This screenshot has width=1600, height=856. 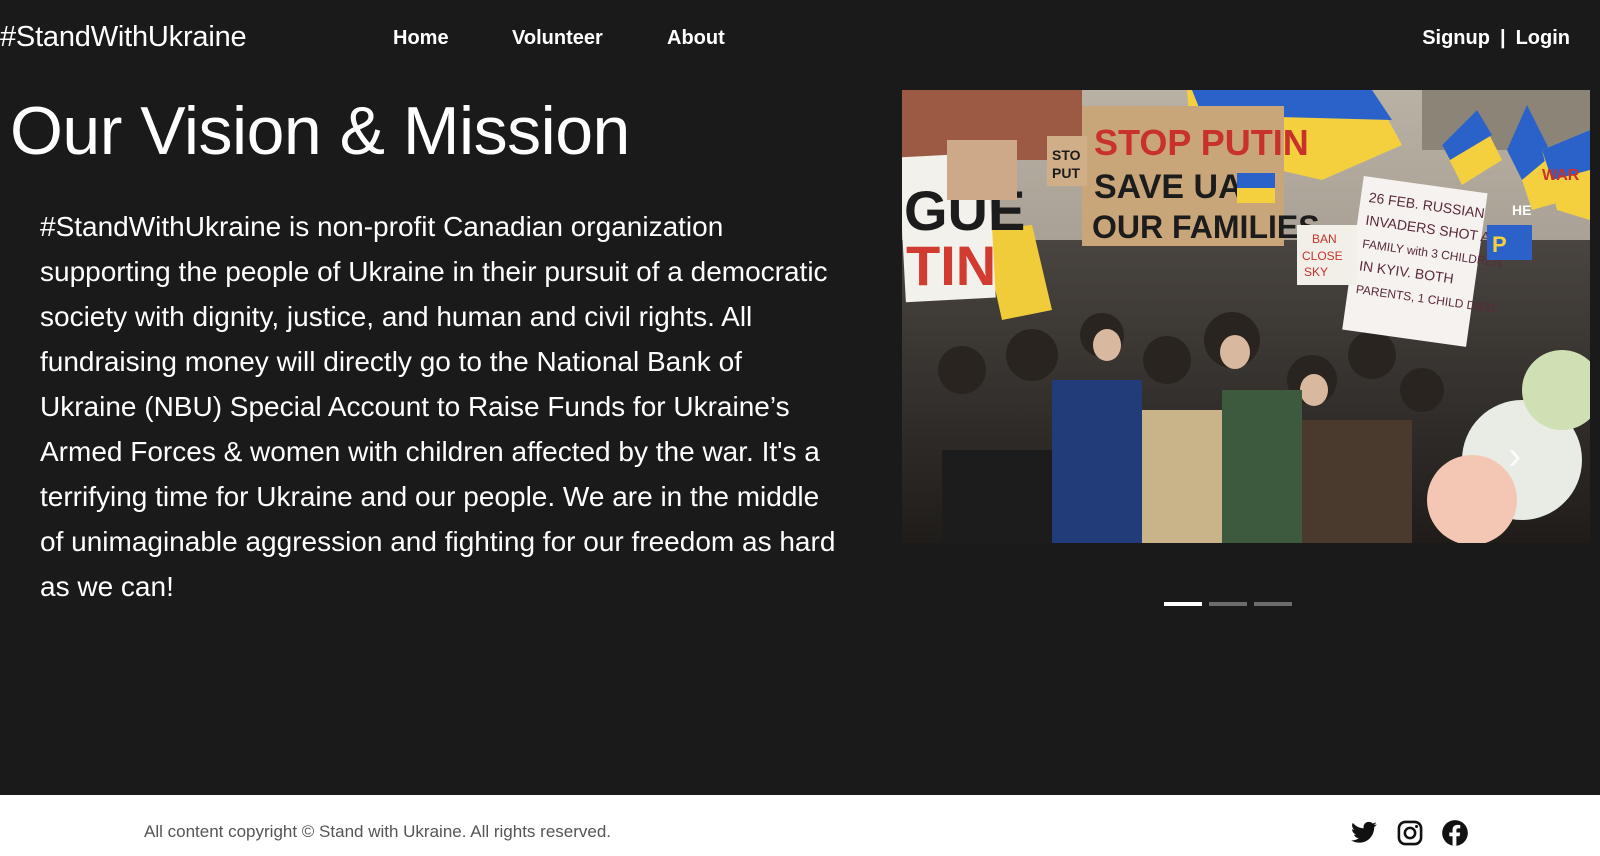 I want to click on small-sign-put: PUT, so click(x=1066, y=173).